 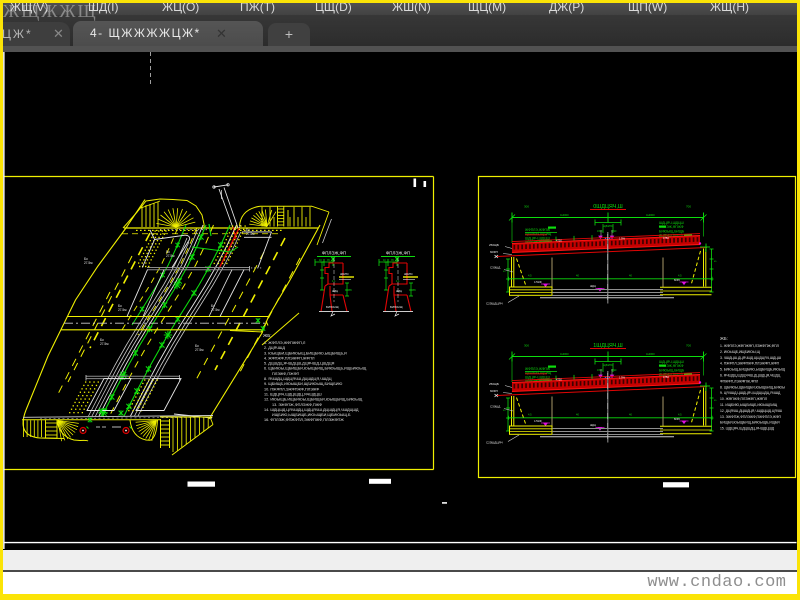 What do you see at coordinates (289, 358) in the screenshot?
I see `svg-text: 4. ЖФПЖФ,ПЛЭЖФП,ЖФПЛ` at bounding box center [289, 358].